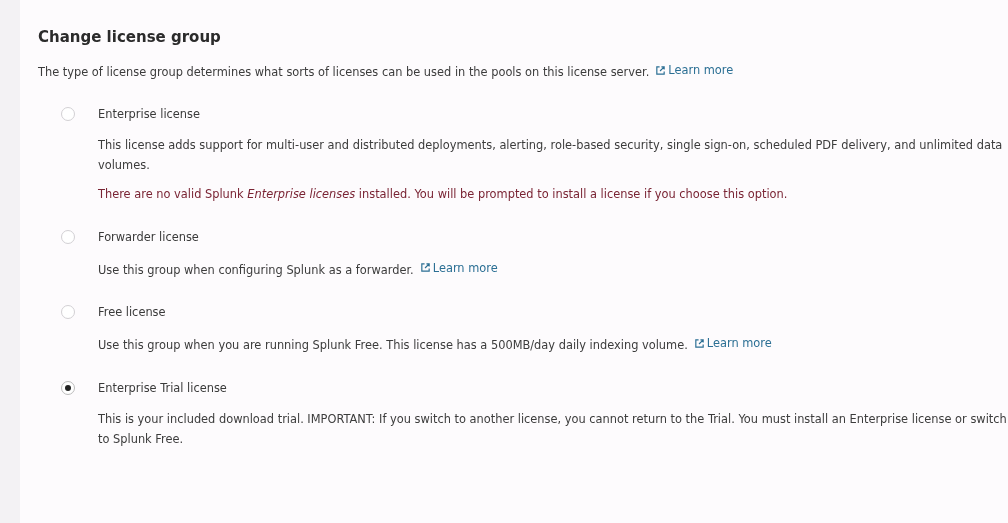 The width and height of the screenshot is (1008, 523). I want to click on option-label: Forwarder license, so click(149, 237).